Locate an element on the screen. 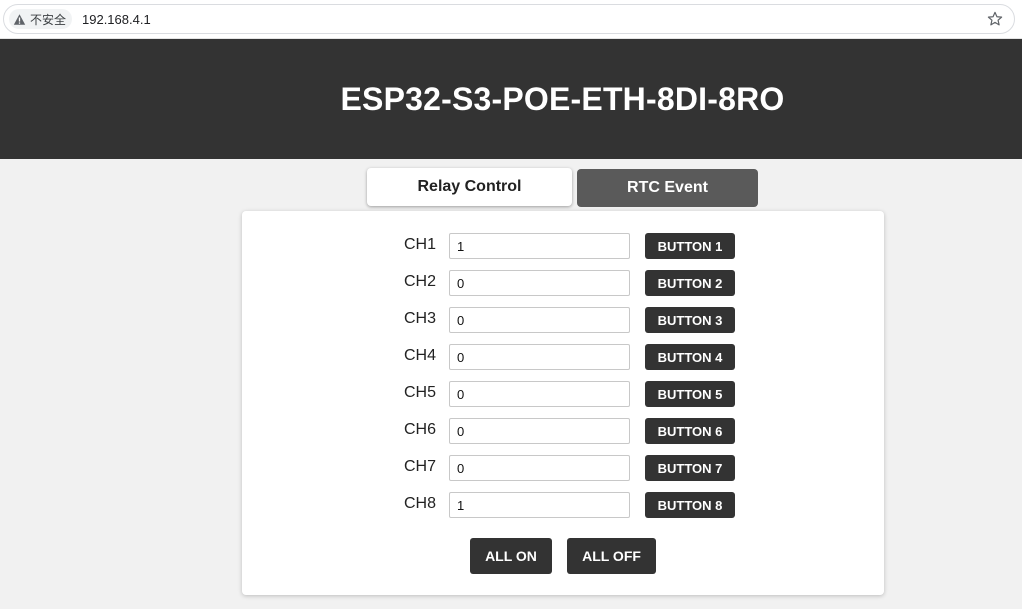 This screenshot has height=609, width=1022. security-indicator: 不安全 is located at coordinates (41, 19).